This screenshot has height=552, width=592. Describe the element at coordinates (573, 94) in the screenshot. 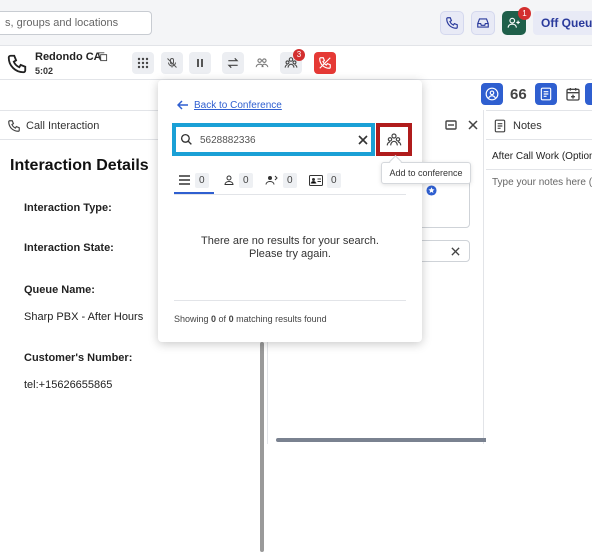

I see `calendar-add-icon` at that location.